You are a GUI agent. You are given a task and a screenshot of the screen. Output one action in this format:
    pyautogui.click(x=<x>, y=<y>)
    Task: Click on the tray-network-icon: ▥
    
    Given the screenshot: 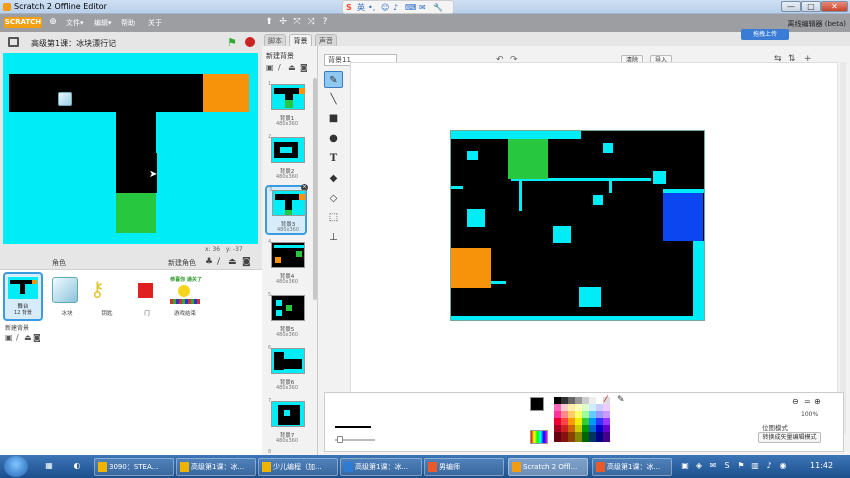 What is the action you would take?
    pyautogui.click(x=755, y=466)
    